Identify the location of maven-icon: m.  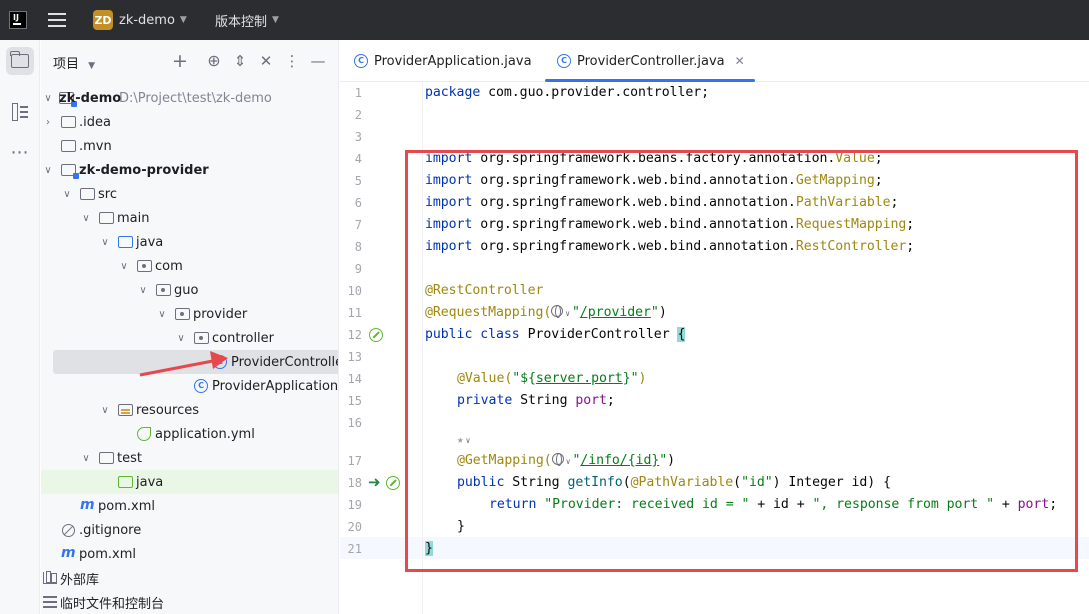
(87, 505).